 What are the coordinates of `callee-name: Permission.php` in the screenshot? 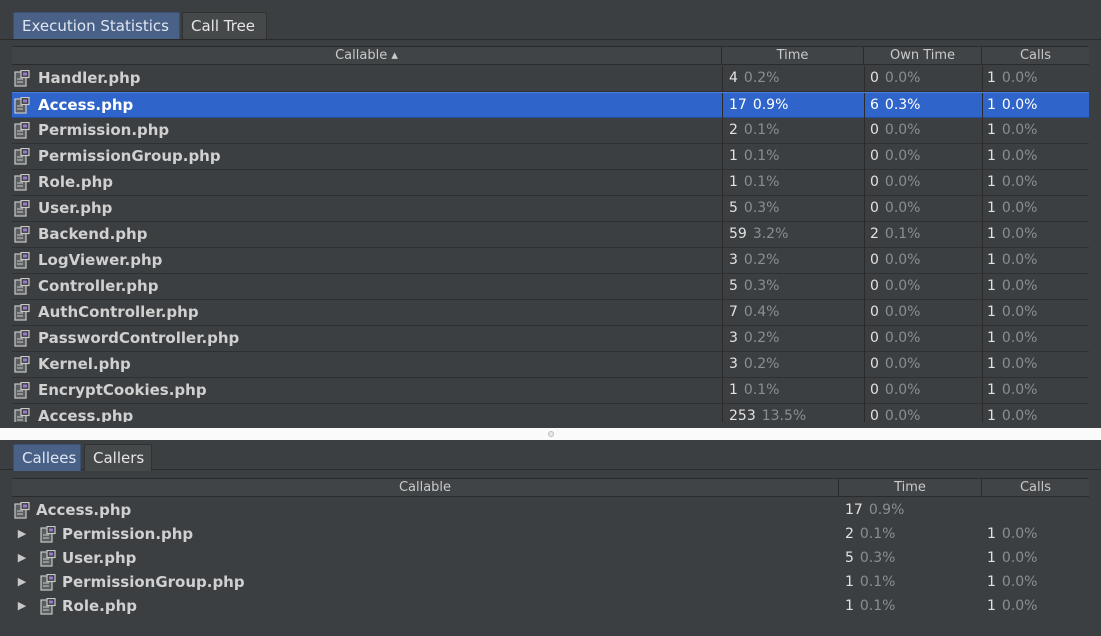 It's located at (128, 534).